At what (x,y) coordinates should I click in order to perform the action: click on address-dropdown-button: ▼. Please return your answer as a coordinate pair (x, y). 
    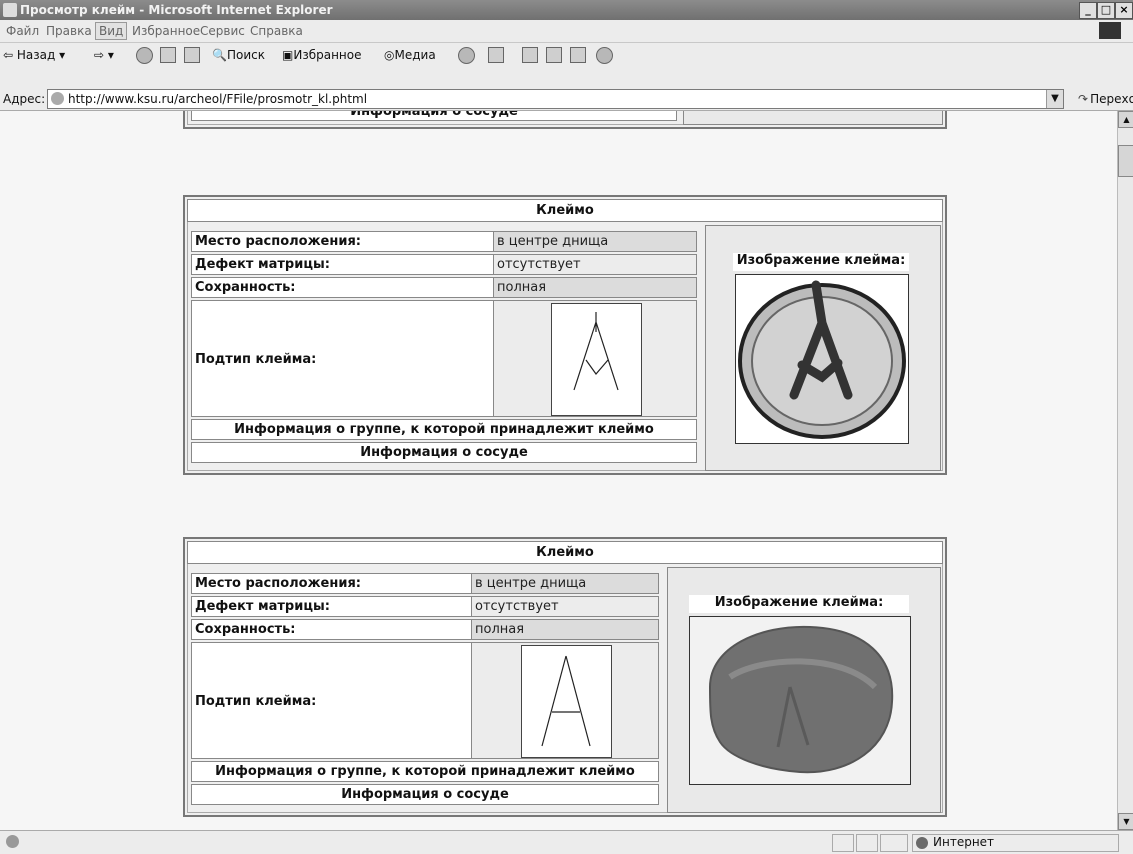
    Looking at the image, I should click on (1054, 99).